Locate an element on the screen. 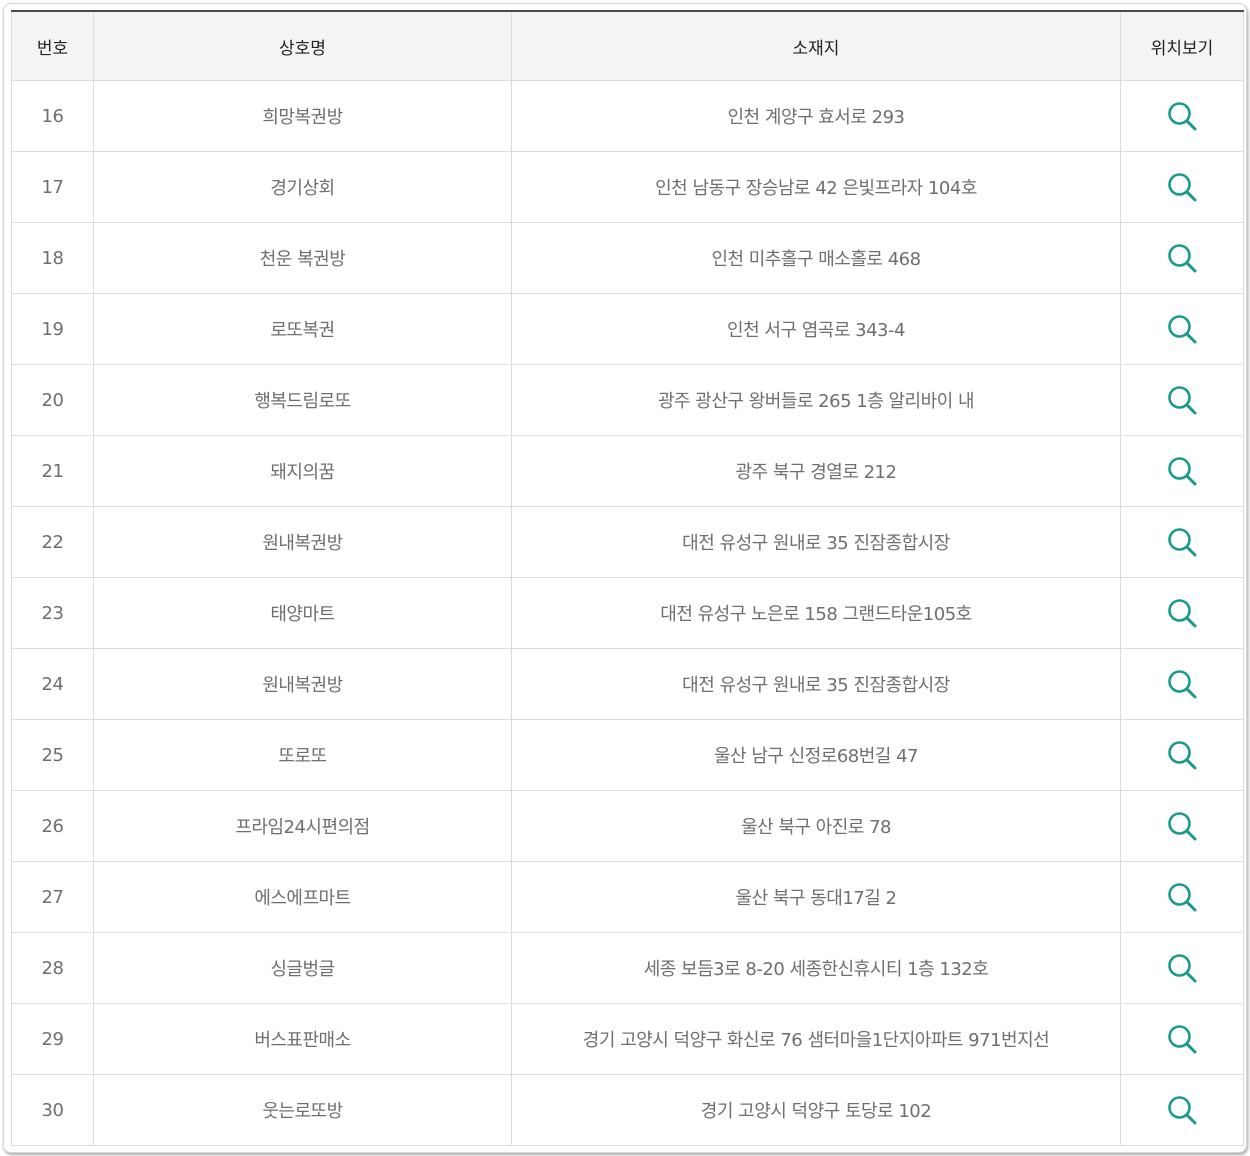 The height and width of the screenshot is (1156, 1250). table-row: 26 프라임24시편의점 울산 북구 아진로 78 is located at coordinates (627, 826).